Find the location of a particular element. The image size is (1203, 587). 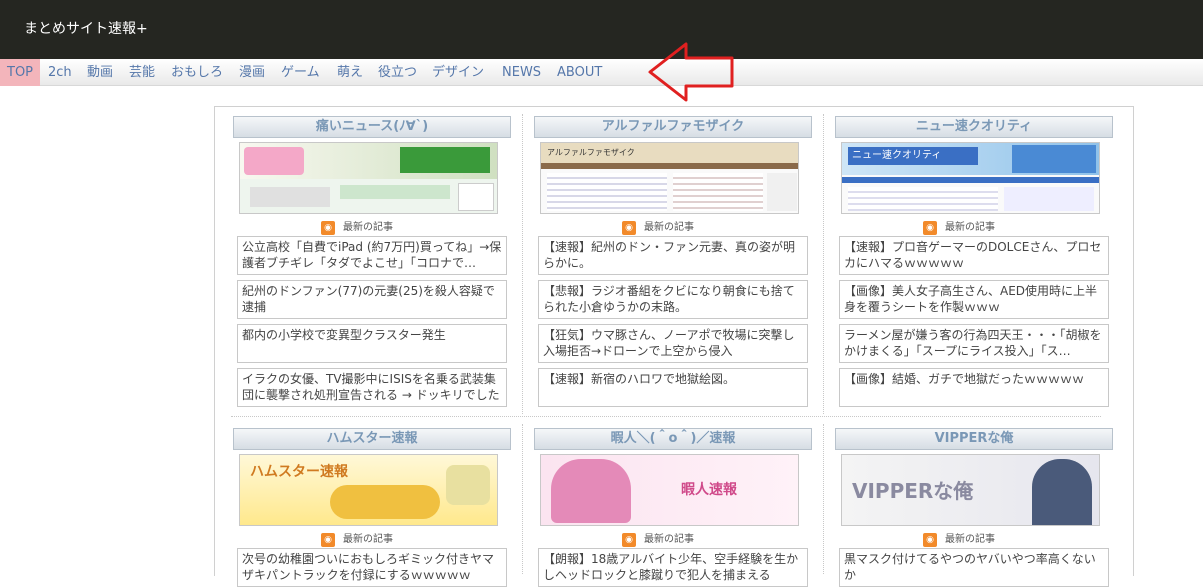

site-name-link: ニュー速クオリティ is located at coordinates (974, 127).